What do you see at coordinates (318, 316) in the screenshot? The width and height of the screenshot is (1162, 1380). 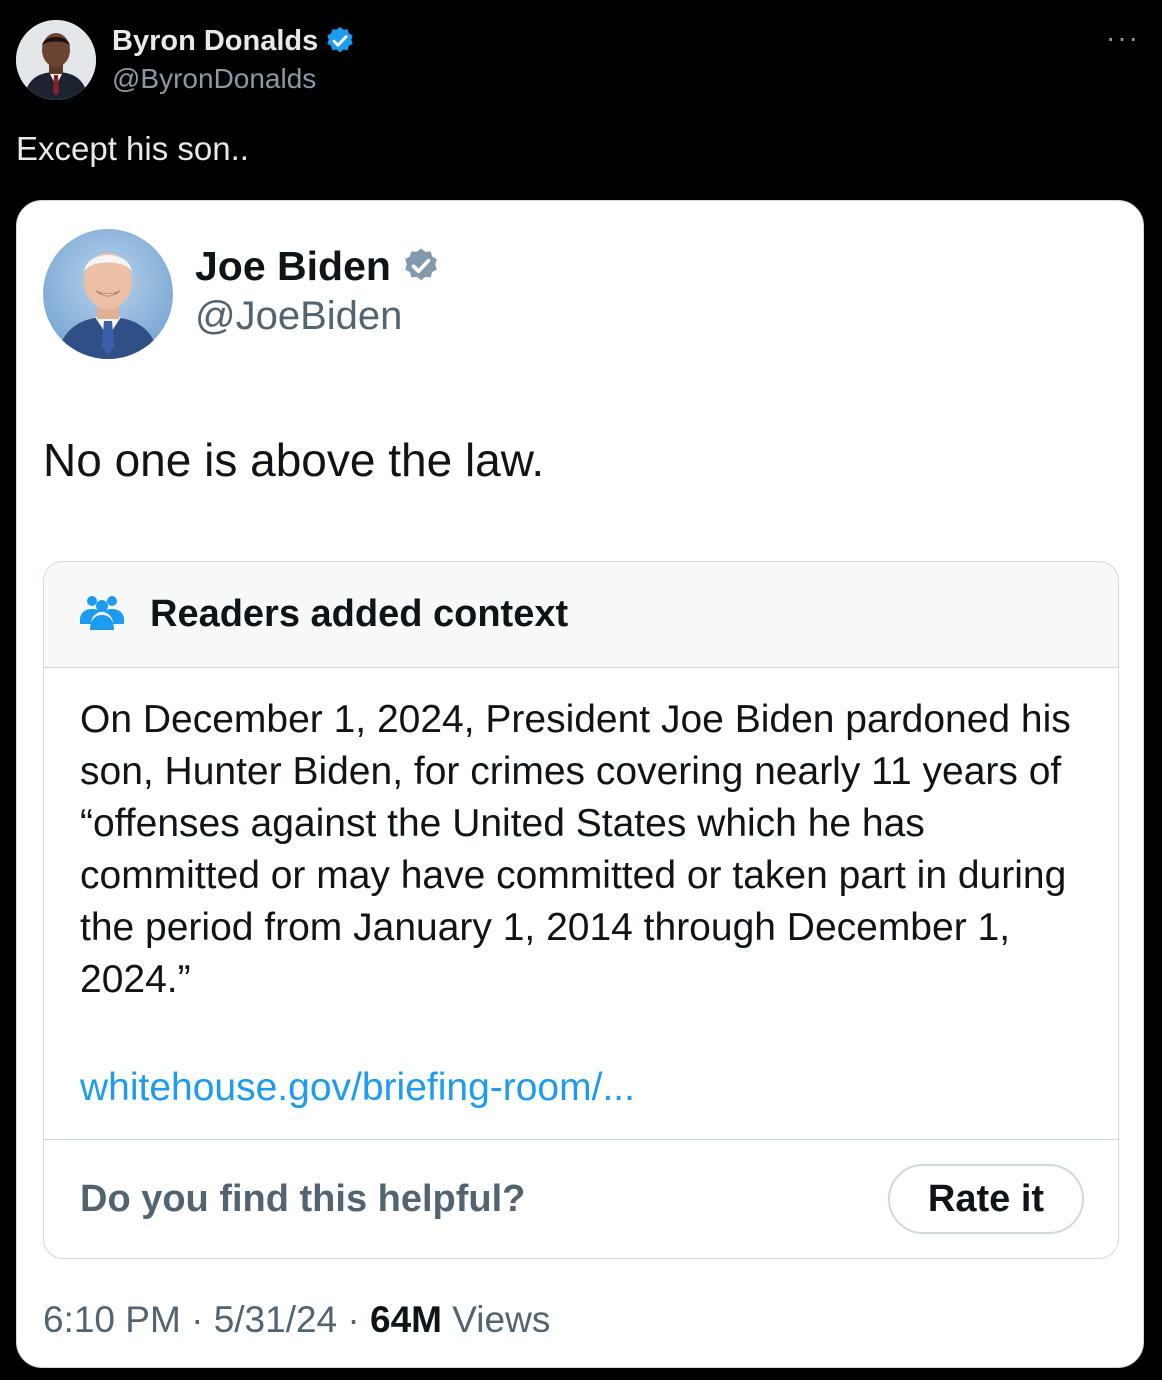 I see `quoted-author-handle: @JoeBiden` at bounding box center [318, 316].